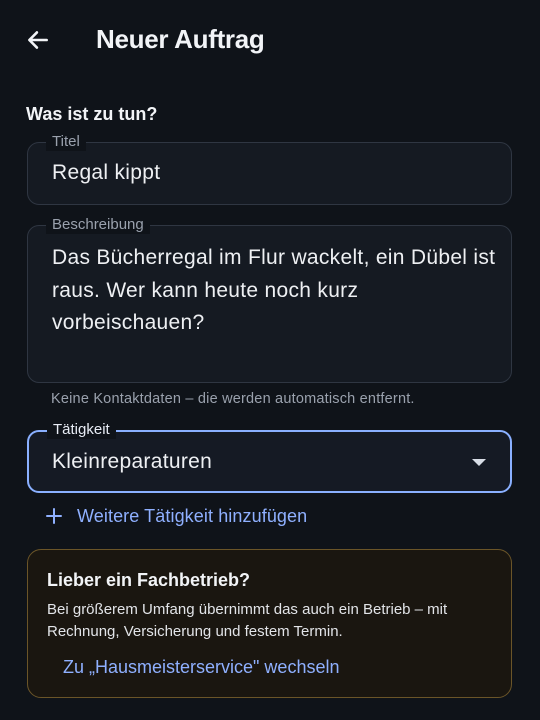 This screenshot has height=720, width=540. Describe the element at coordinates (201, 667) in the screenshot. I see `switch-to-caretaker-link: Zu „Hausmeisterservice" wechseln` at that location.